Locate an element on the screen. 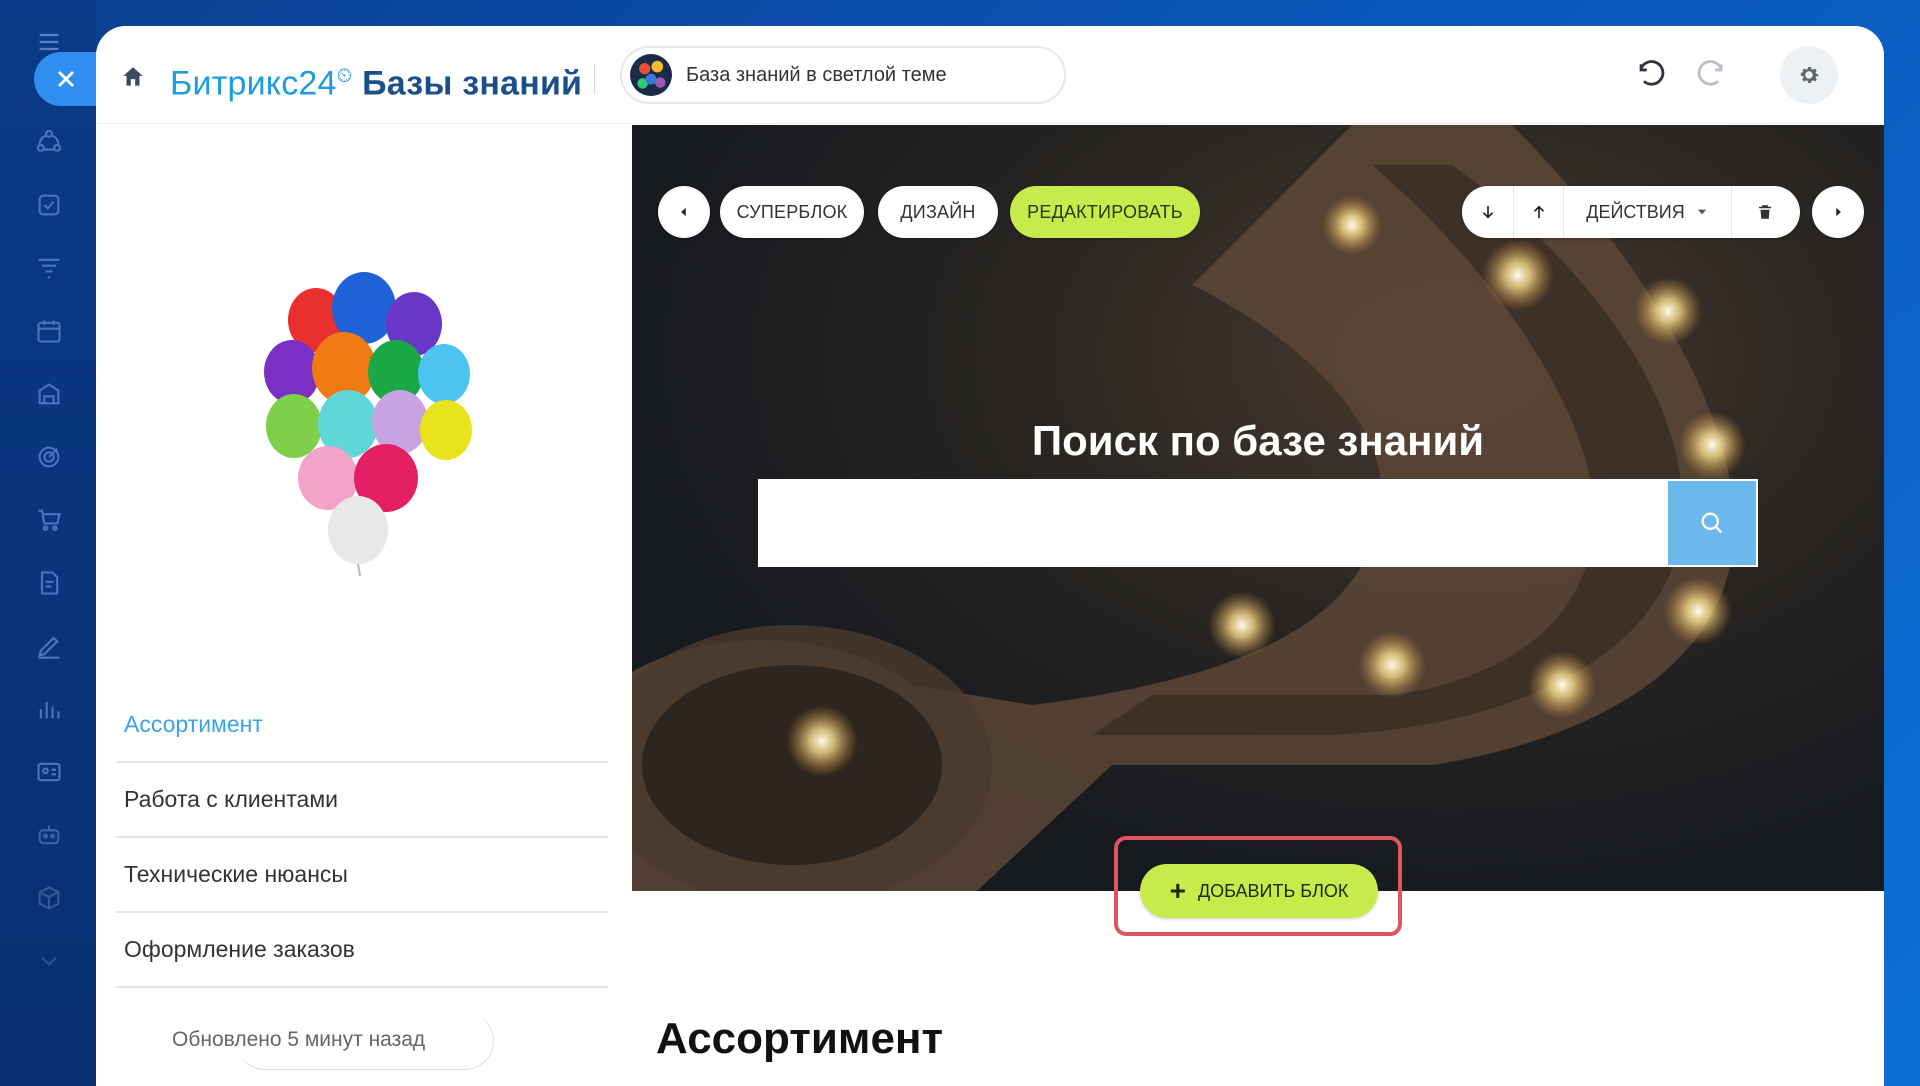  arrow-down-icon is located at coordinates (1487, 212).